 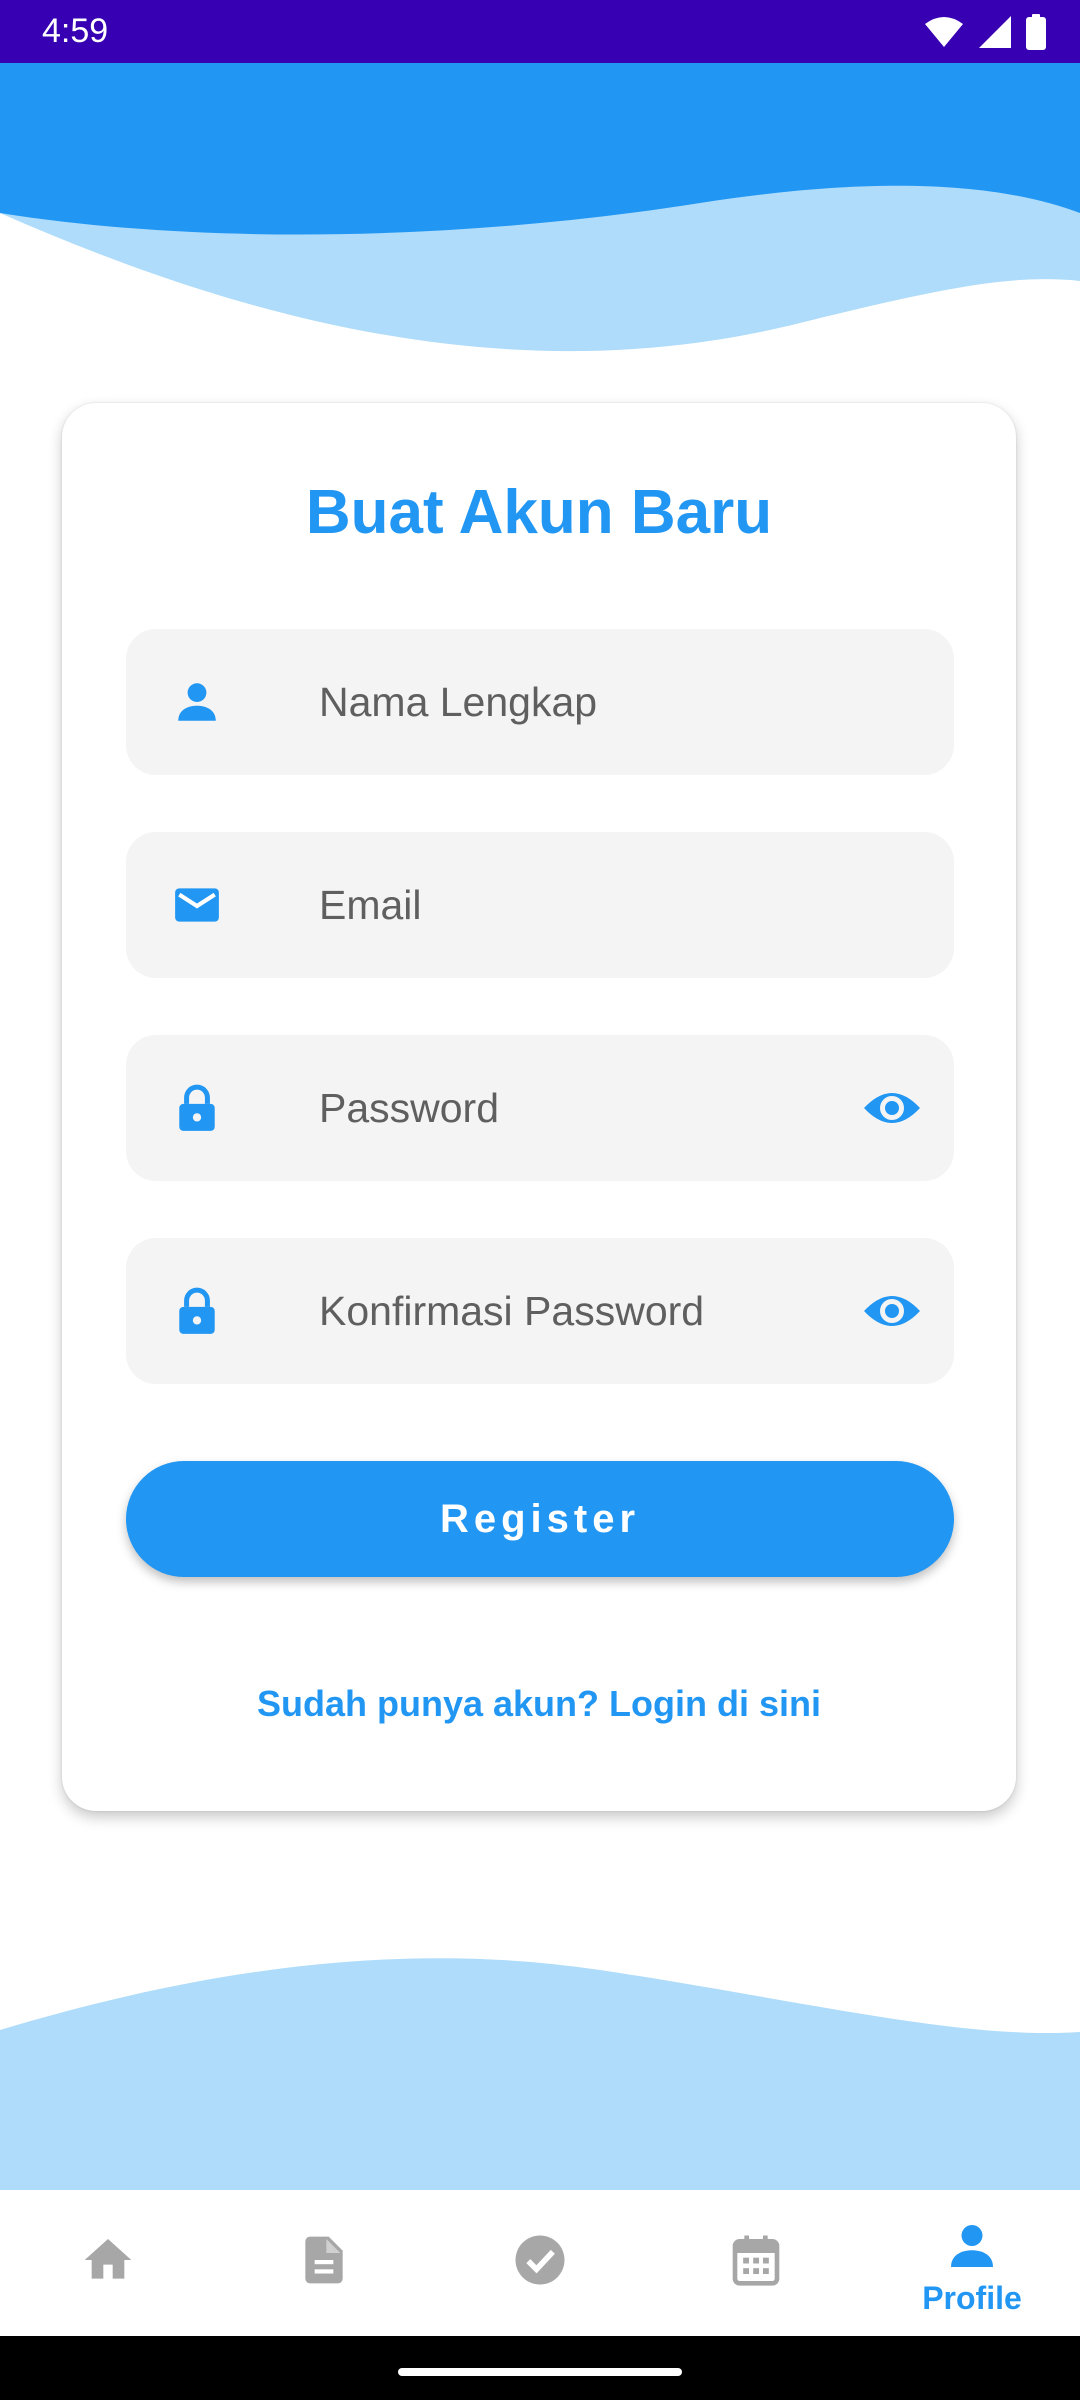 What do you see at coordinates (409, 1108) in the screenshot?
I see `password-placeholder: Password` at bounding box center [409, 1108].